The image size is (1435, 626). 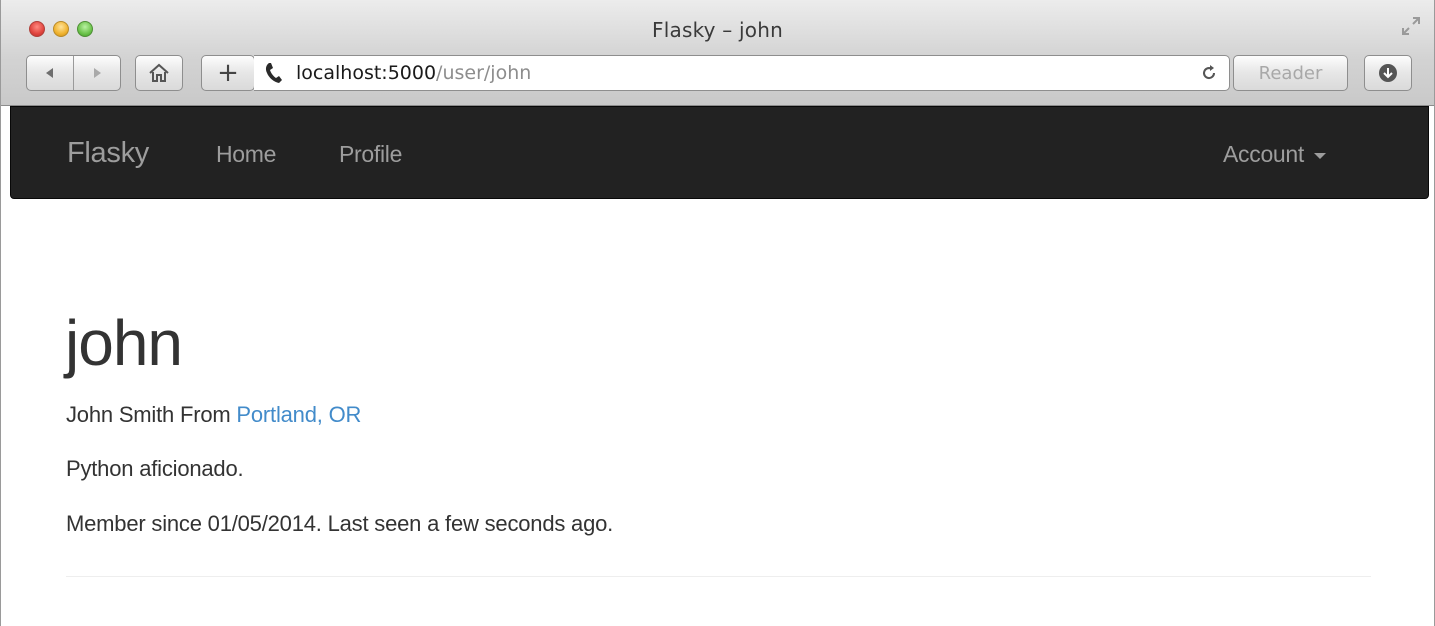 I want to click on forward-icon, so click(x=97, y=73).